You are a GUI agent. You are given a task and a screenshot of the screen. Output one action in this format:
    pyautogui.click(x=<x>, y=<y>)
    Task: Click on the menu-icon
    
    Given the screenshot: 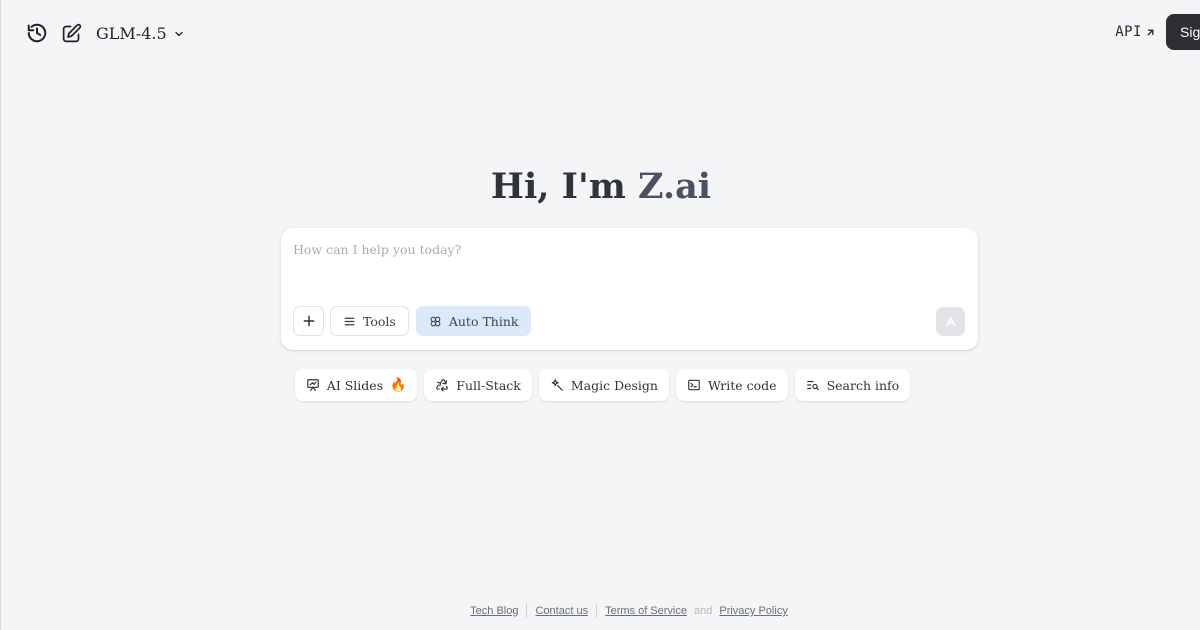 What is the action you would take?
    pyautogui.click(x=349, y=321)
    